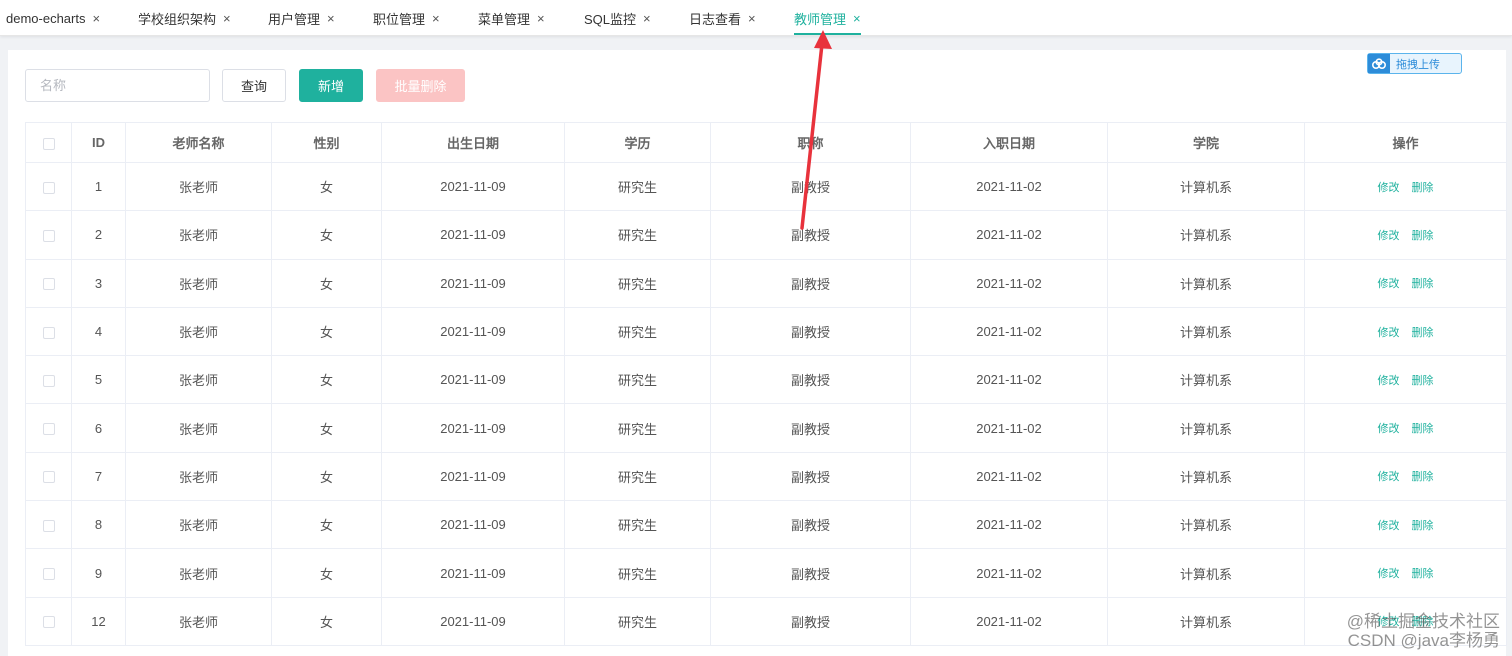 This screenshot has height=656, width=1512. What do you see at coordinates (177, 19) in the screenshot?
I see `tab-label: 学校组织架构` at bounding box center [177, 19].